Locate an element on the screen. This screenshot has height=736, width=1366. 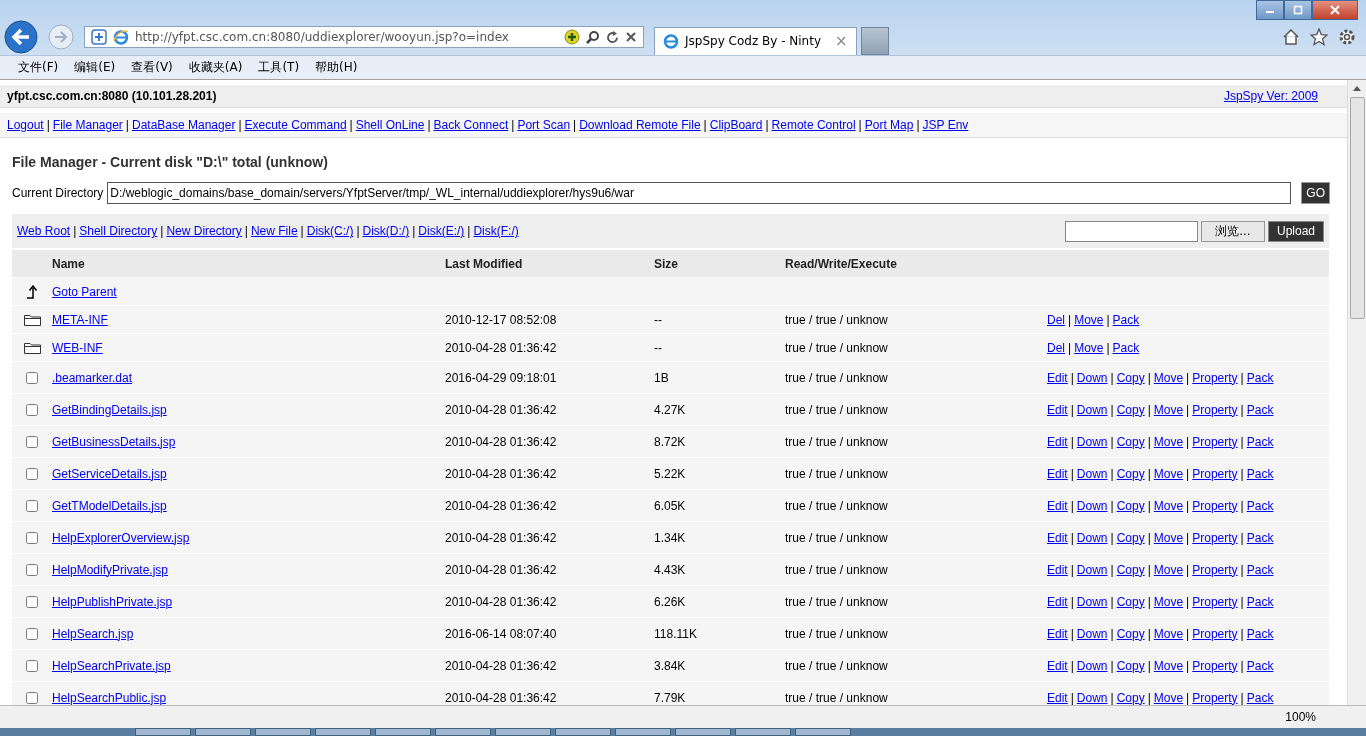
shortcut-link: Disk(E:/) is located at coordinates (441, 231).